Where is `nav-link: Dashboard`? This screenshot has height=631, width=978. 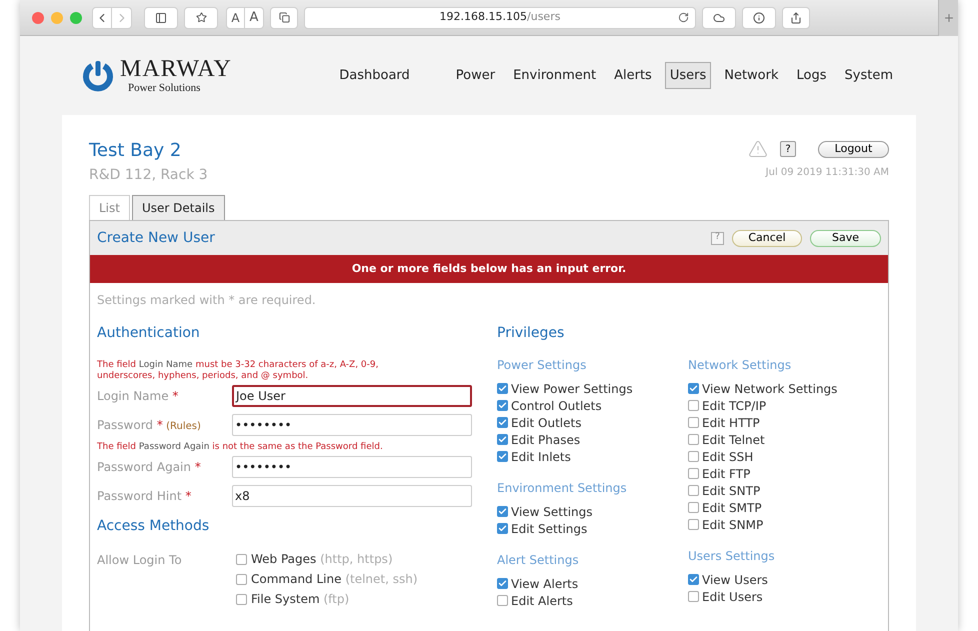
nav-link: Dashboard is located at coordinates (374, 76).